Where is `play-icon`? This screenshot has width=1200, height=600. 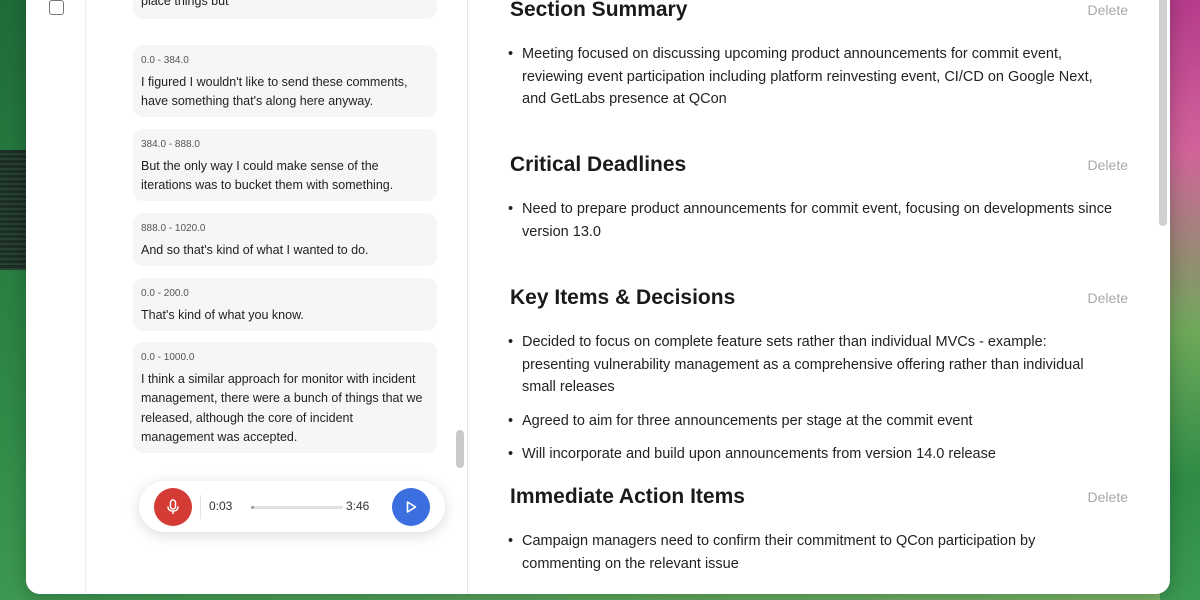 play-icon is located at coordinates (411, 507).